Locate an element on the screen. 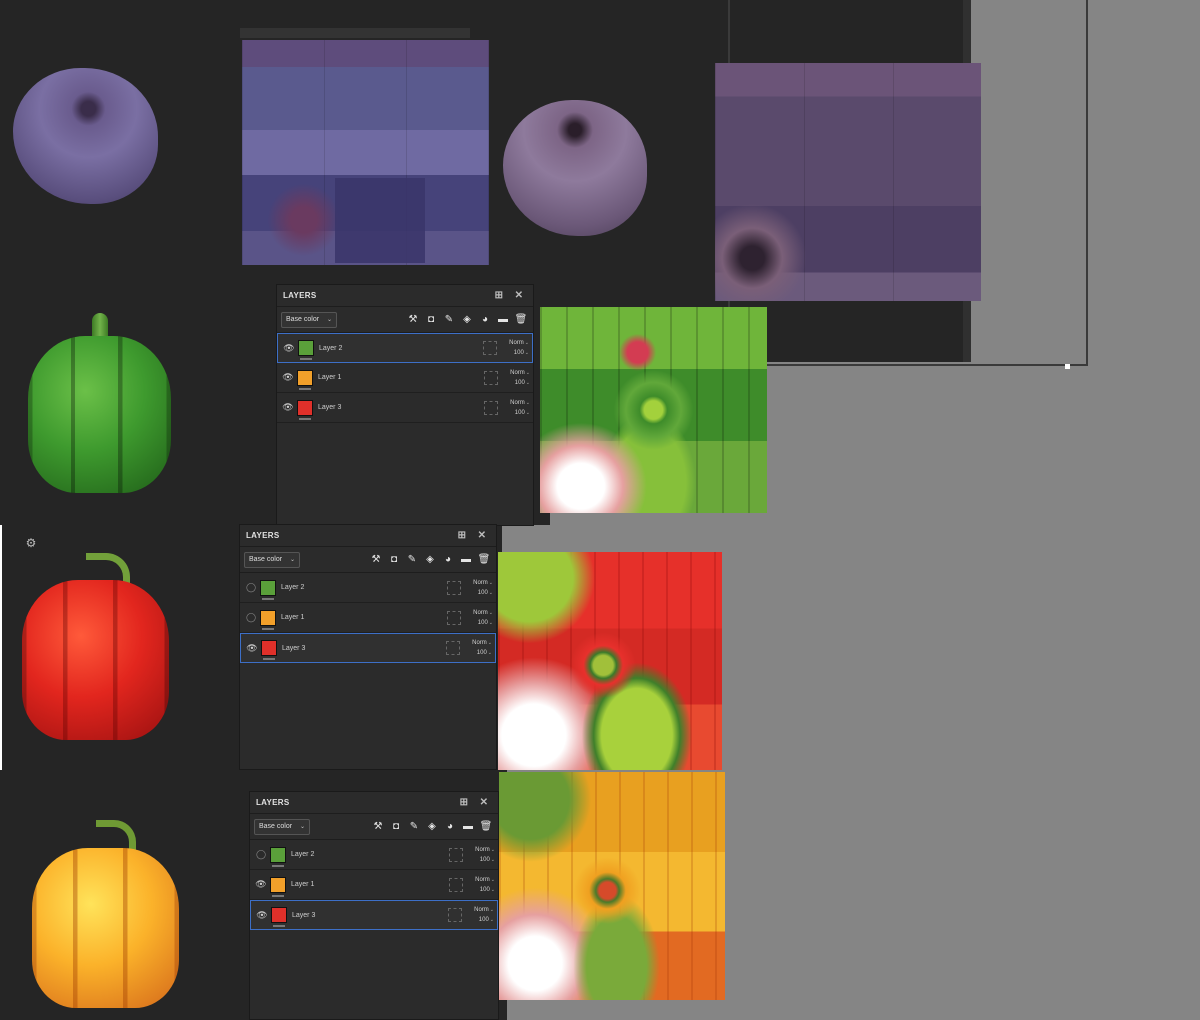 Image resolution: width=1200 pixels, height=1020 pixels. red-pepper-model is located at coordinates (95, 660).